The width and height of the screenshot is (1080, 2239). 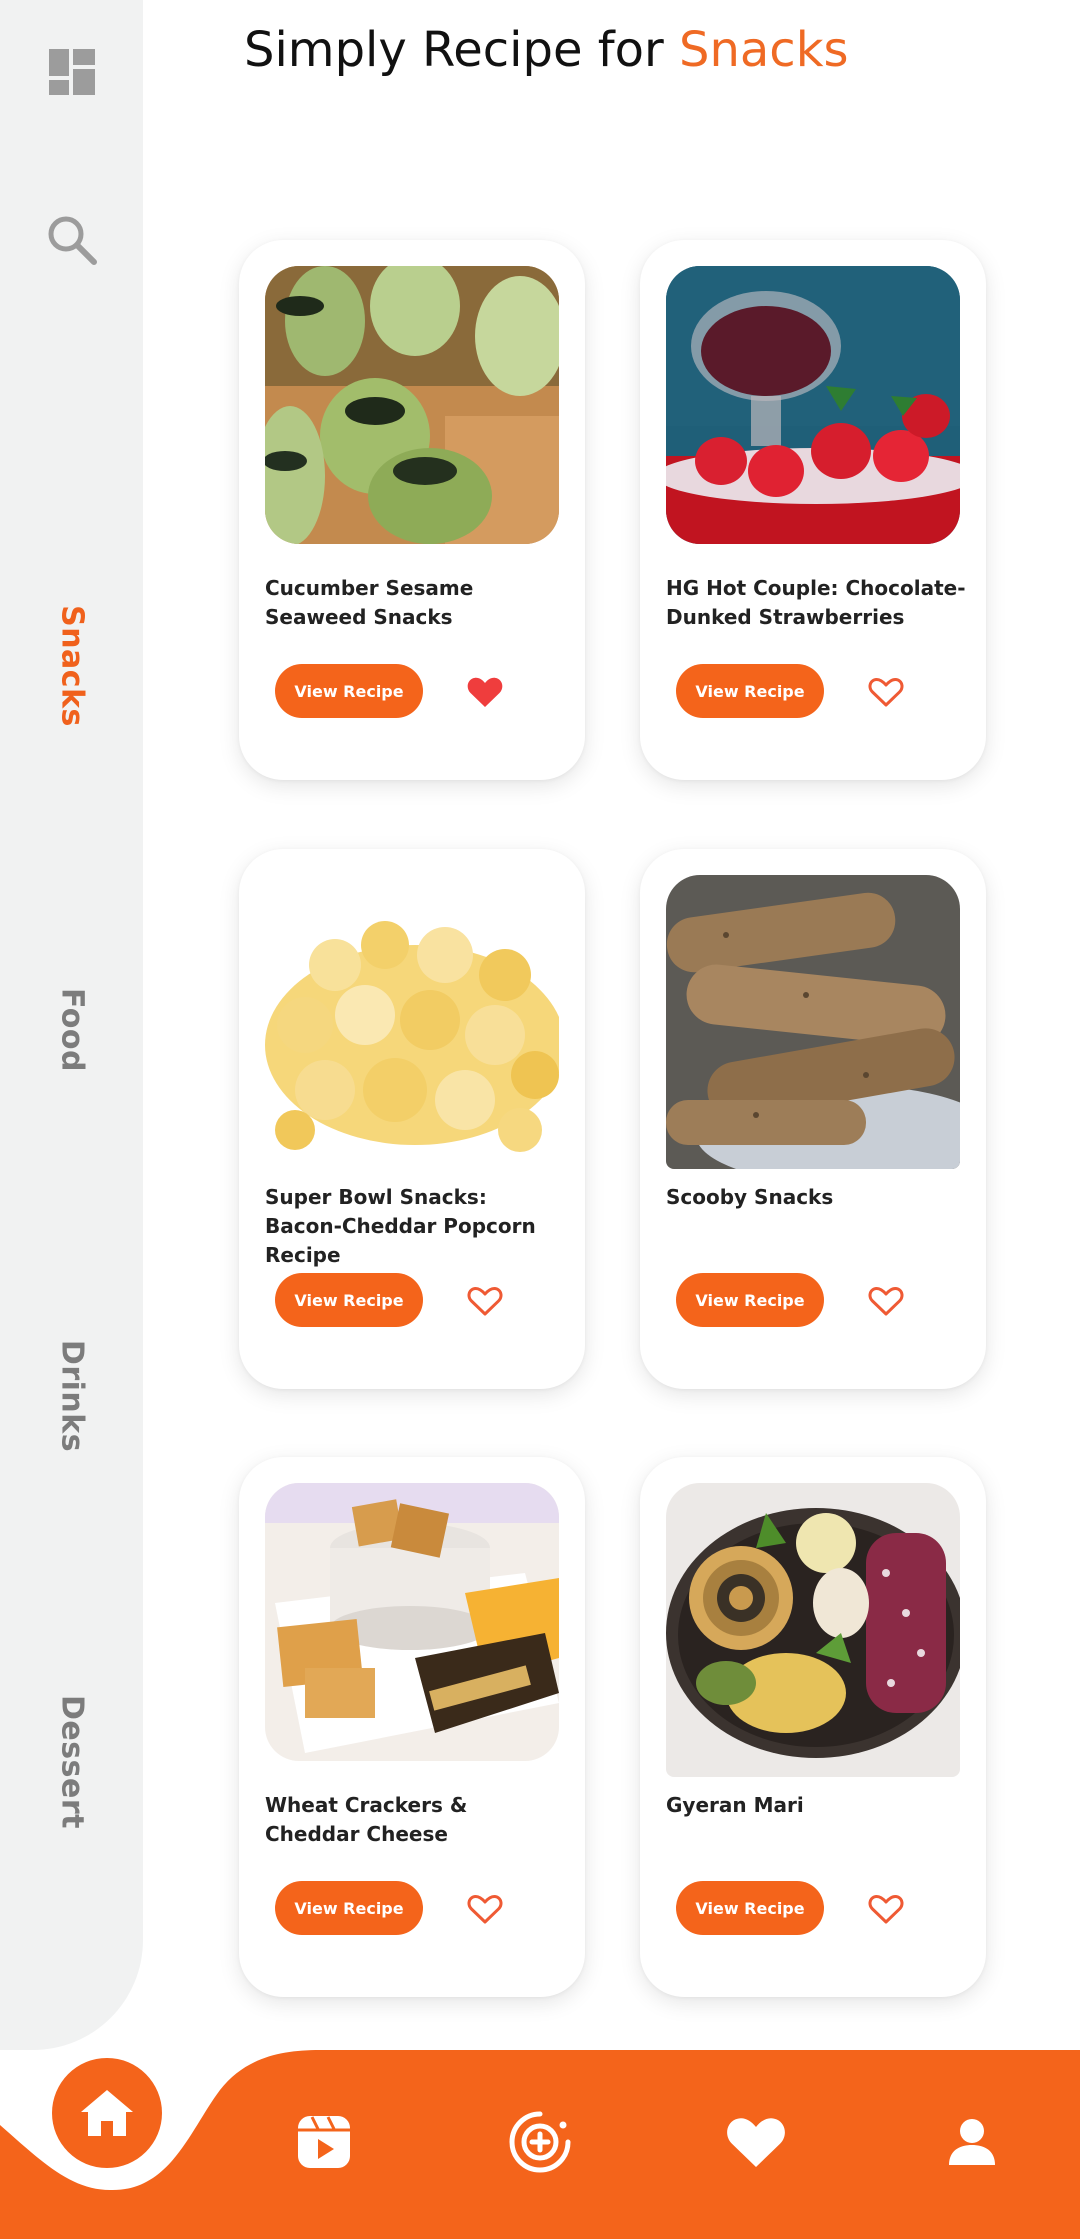 I want to click on home-icon, so click(x=107, y=2113).